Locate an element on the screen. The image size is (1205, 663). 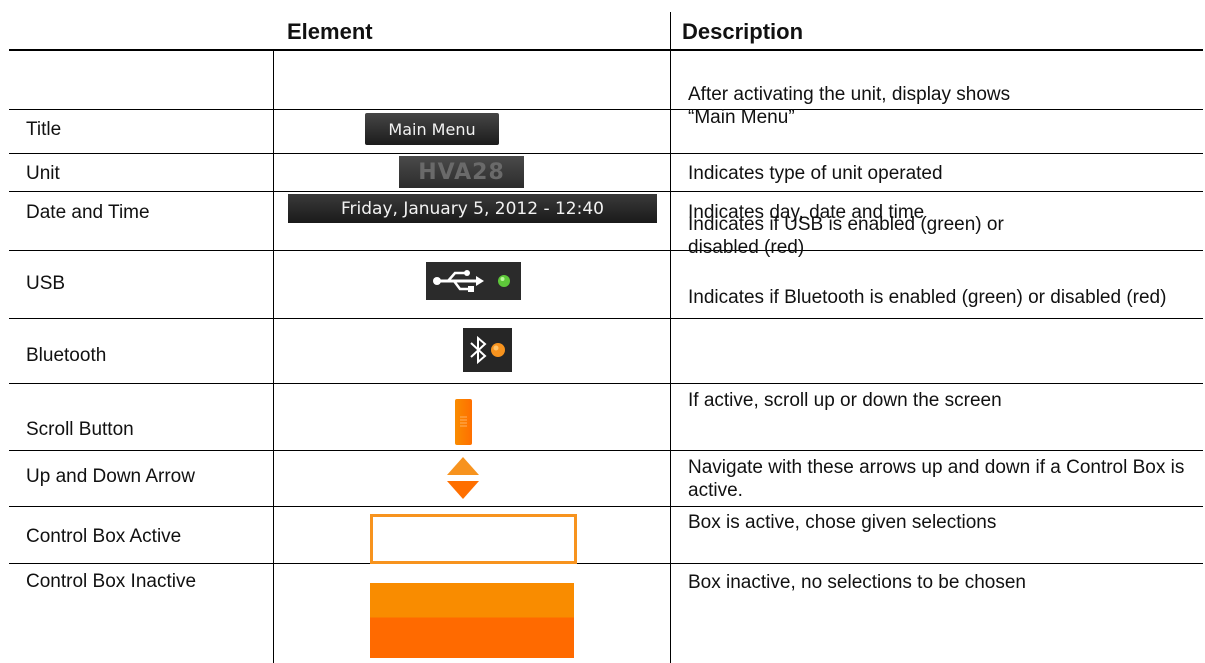
up-down-arrows-icon is located at coordinates (463, 478).